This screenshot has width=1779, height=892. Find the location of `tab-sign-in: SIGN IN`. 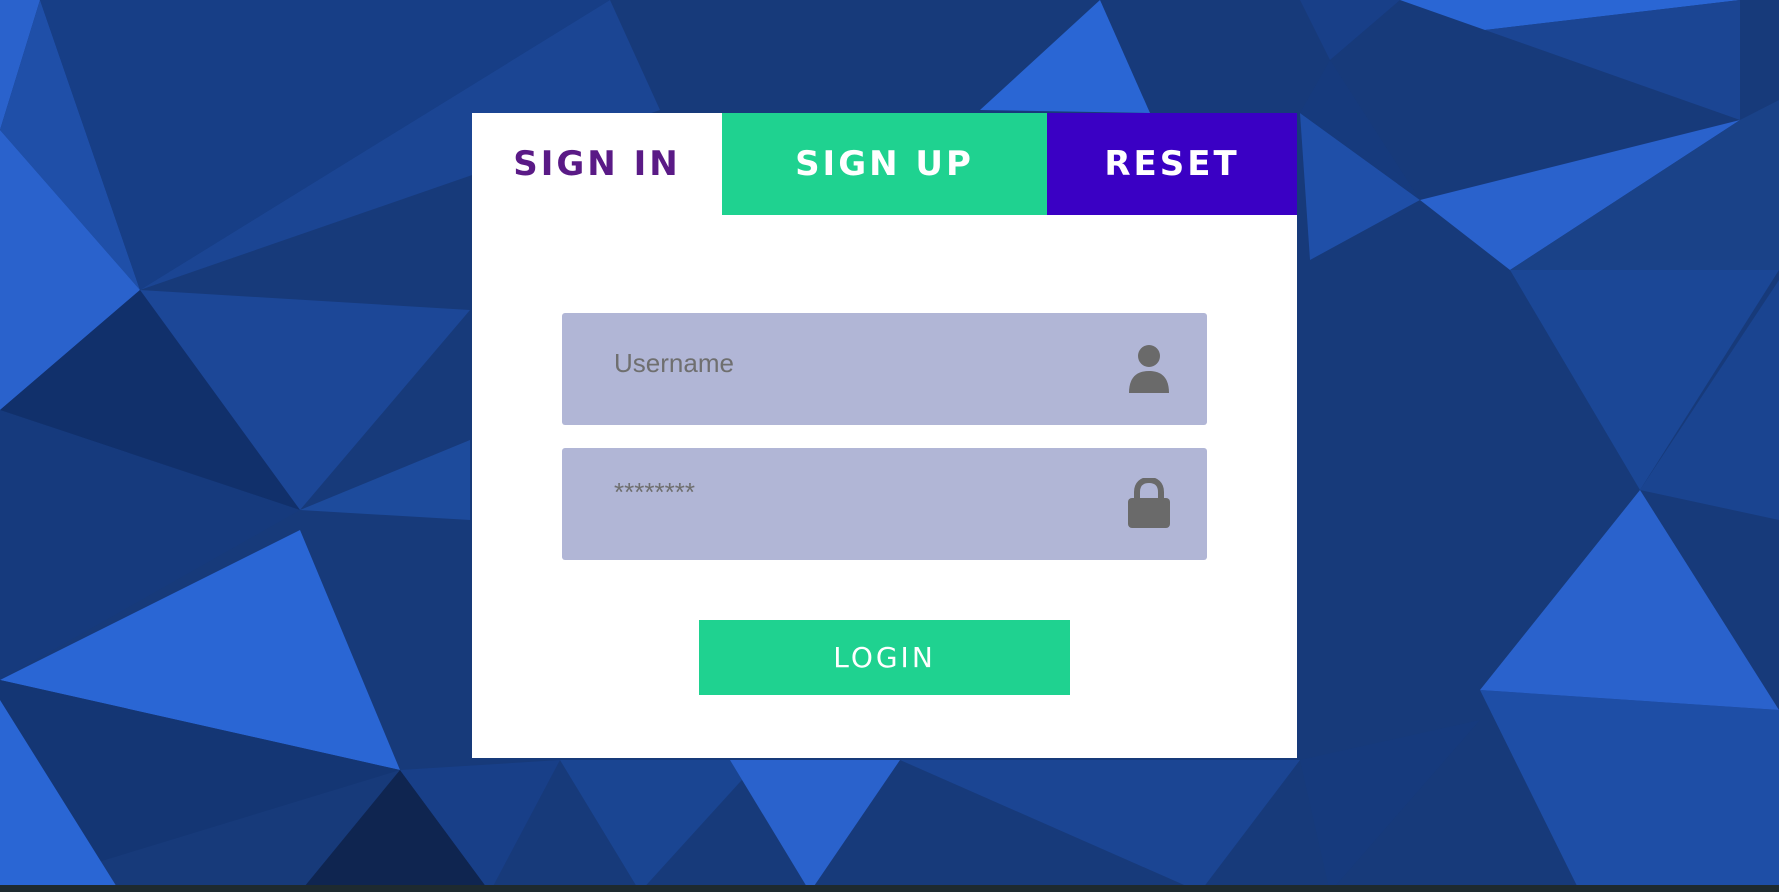

tab-sign-in: SIGN IN is located at coordinates (597, 164).